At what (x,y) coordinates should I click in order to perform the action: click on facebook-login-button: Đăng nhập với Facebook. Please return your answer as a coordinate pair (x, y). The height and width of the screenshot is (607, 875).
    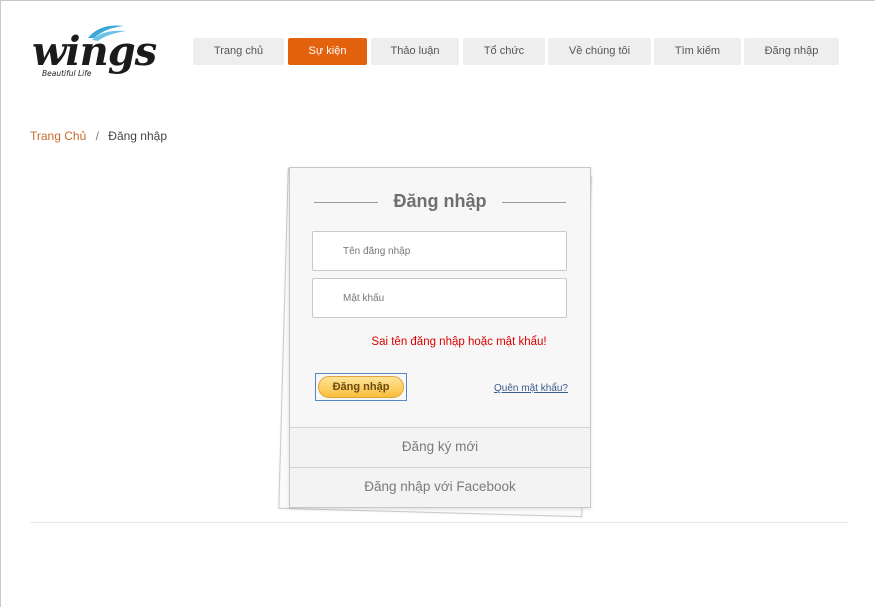
    Looking at the image, I should click on (440, 487).